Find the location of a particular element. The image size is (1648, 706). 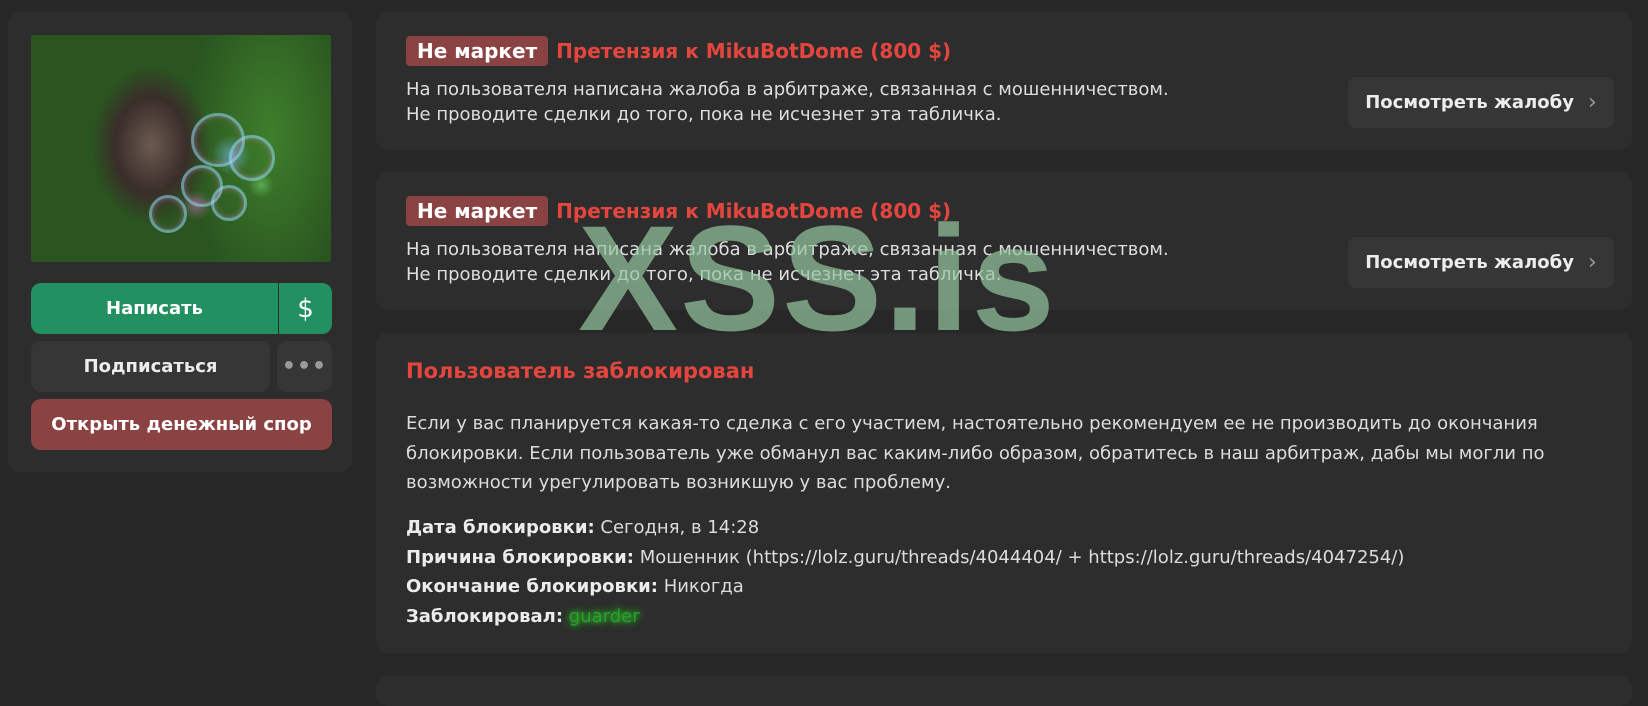

banned-by-username: guarder is located at coordinates (604, 616).